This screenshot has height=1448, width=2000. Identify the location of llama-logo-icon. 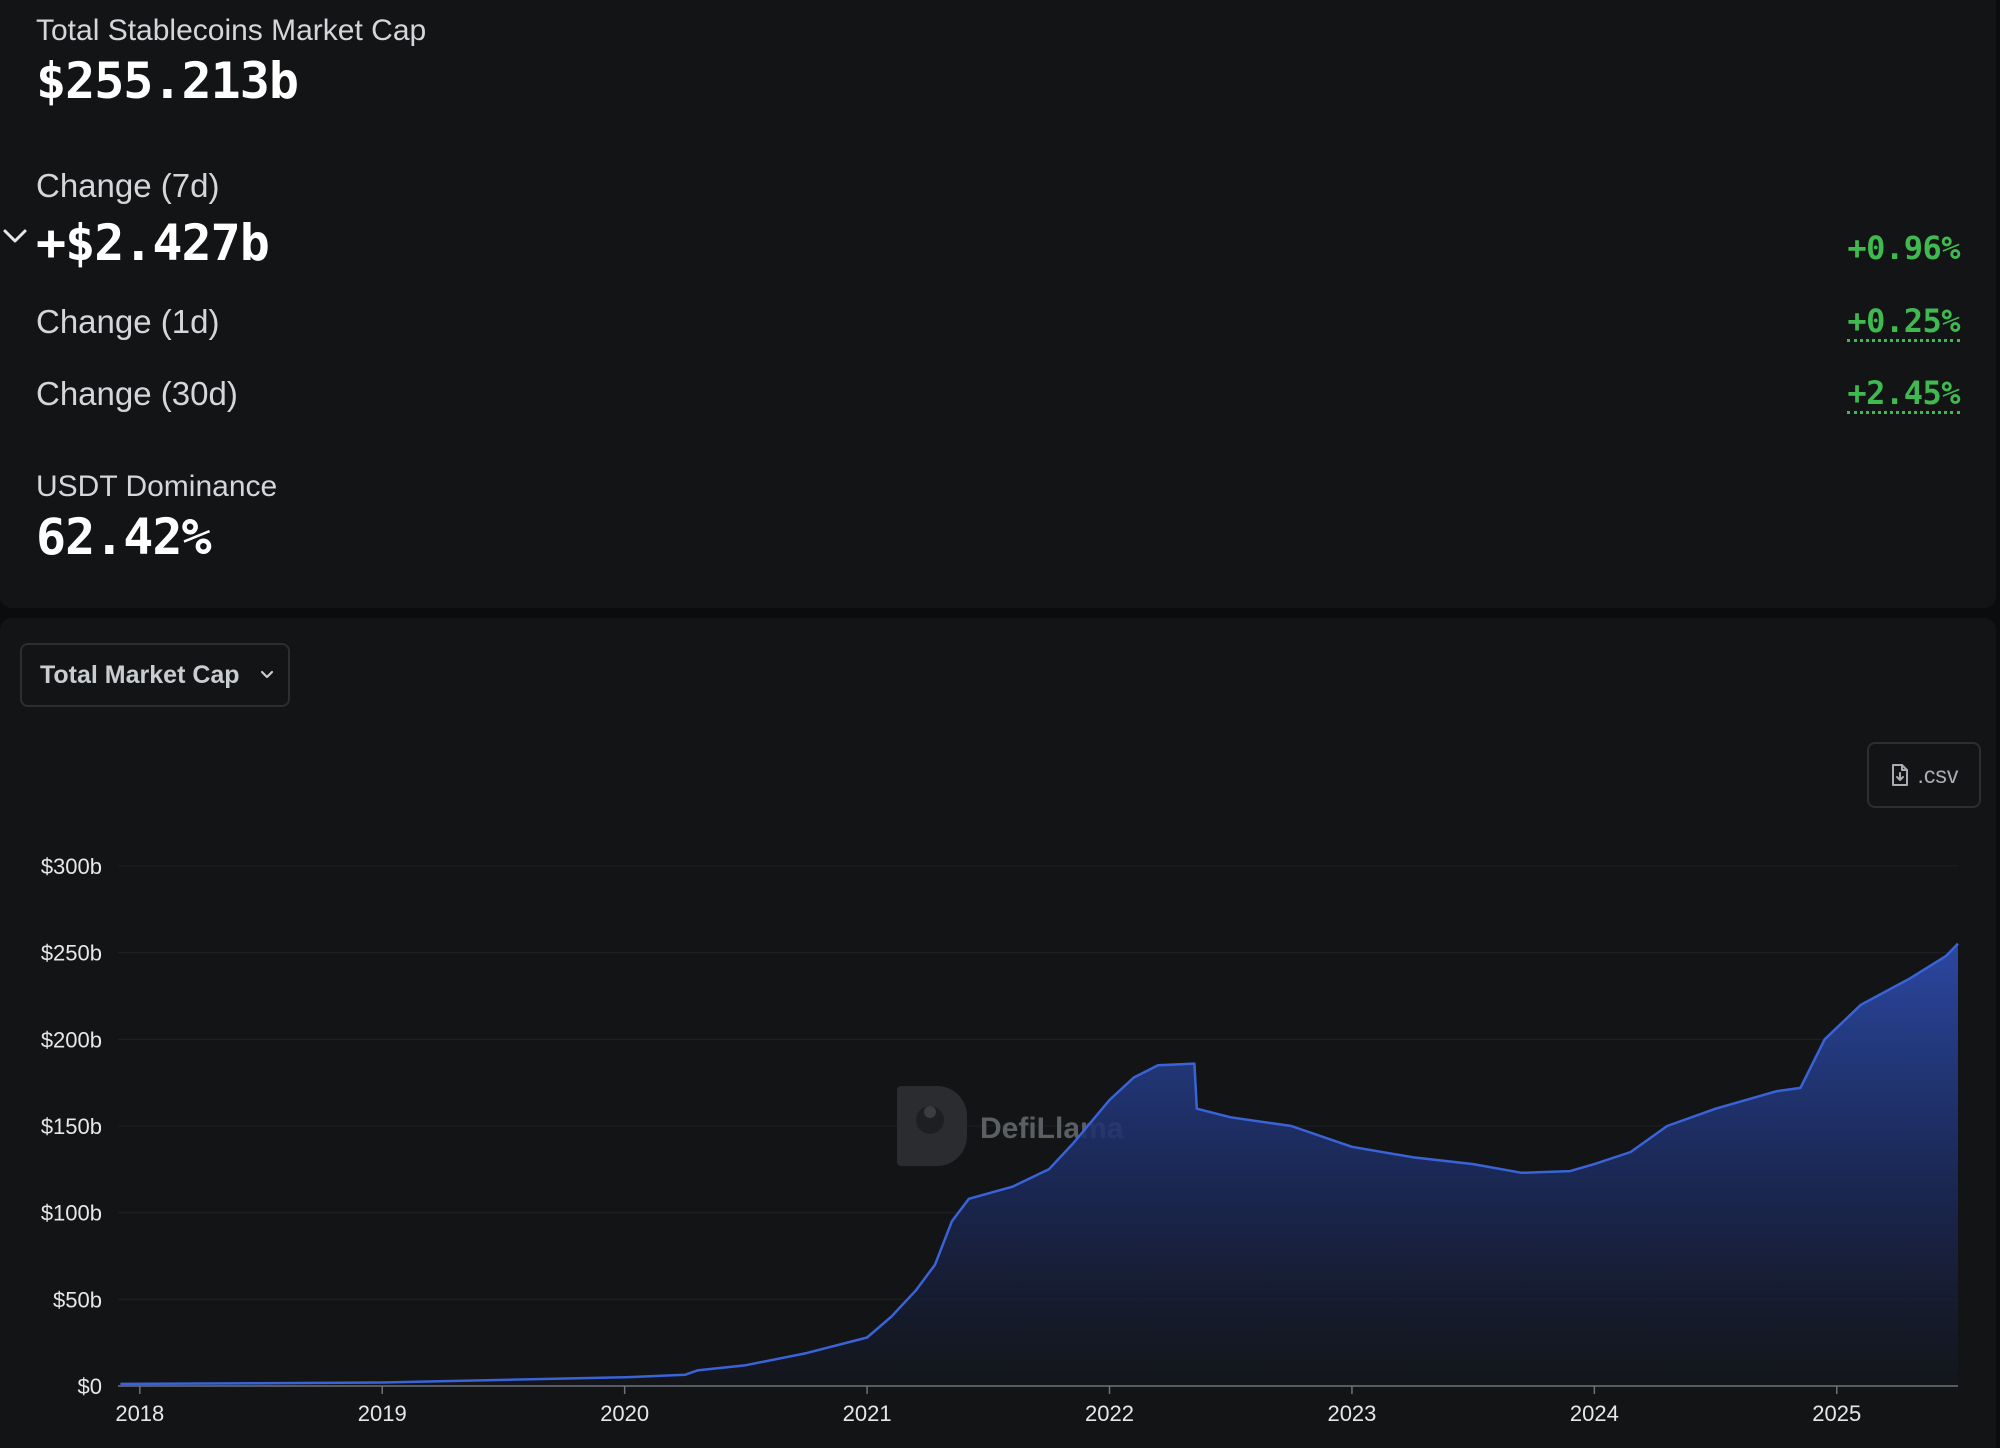
(932, 1126).